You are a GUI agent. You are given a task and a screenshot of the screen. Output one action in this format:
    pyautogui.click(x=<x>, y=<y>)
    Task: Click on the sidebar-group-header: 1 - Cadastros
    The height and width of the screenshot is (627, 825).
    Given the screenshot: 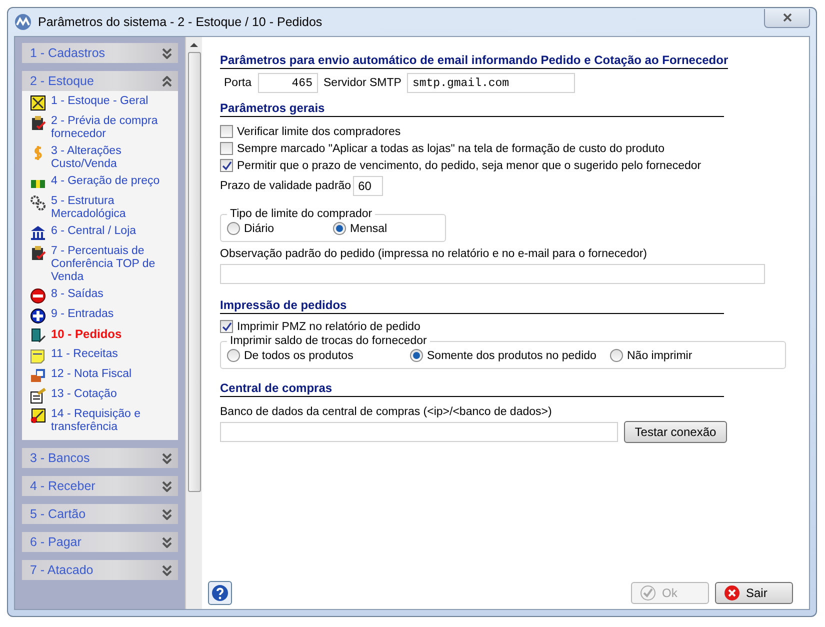 What is the action you would take?
    pyautogui.click(x=100, y=53)
    